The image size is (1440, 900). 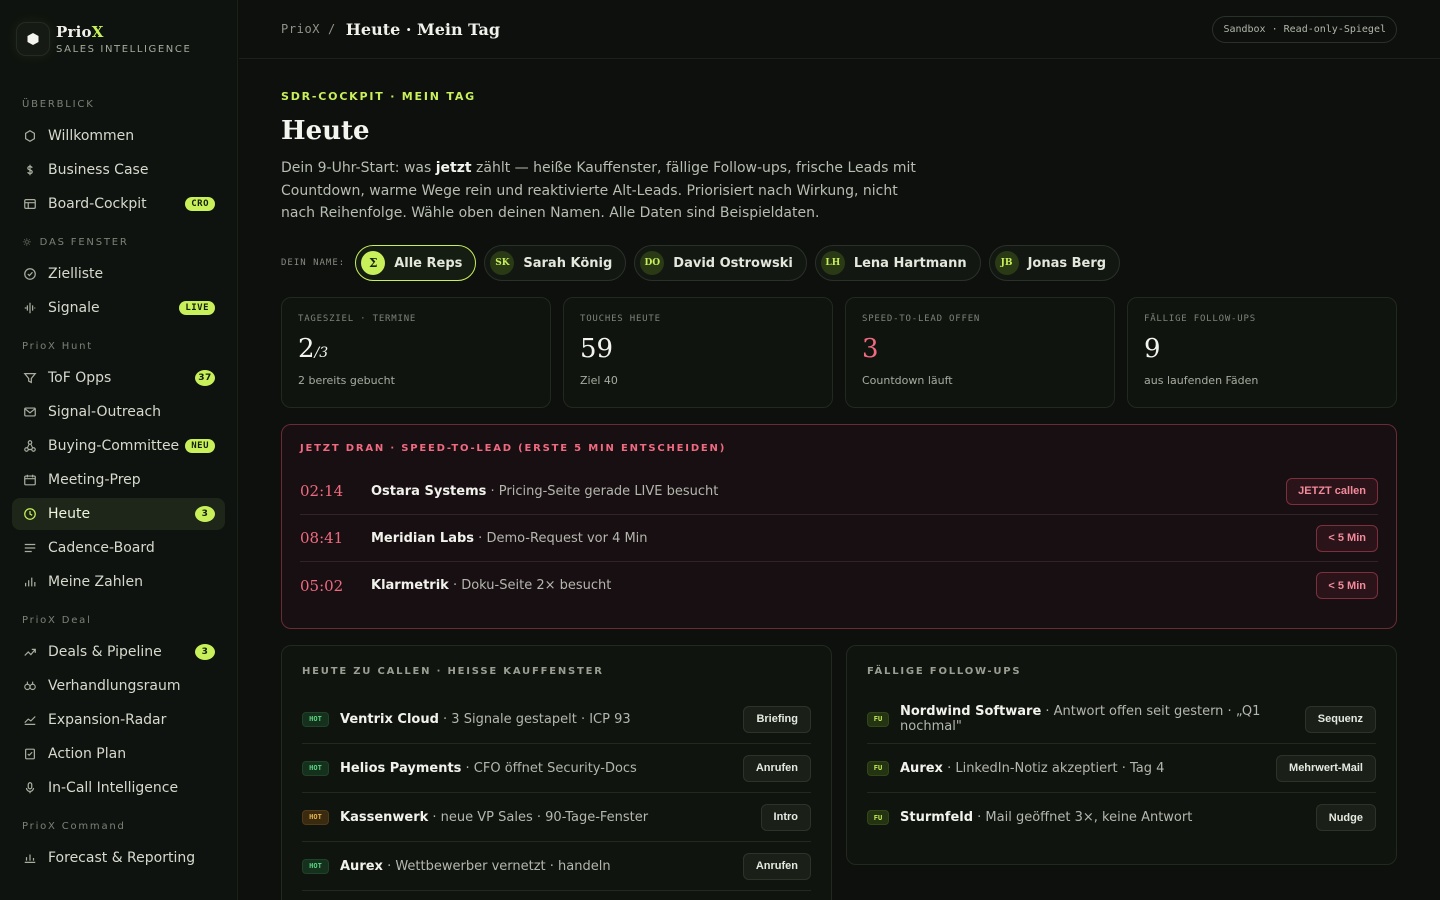 I want to click on call-now-button: JETZT callen, so click(x=1332, y=491).